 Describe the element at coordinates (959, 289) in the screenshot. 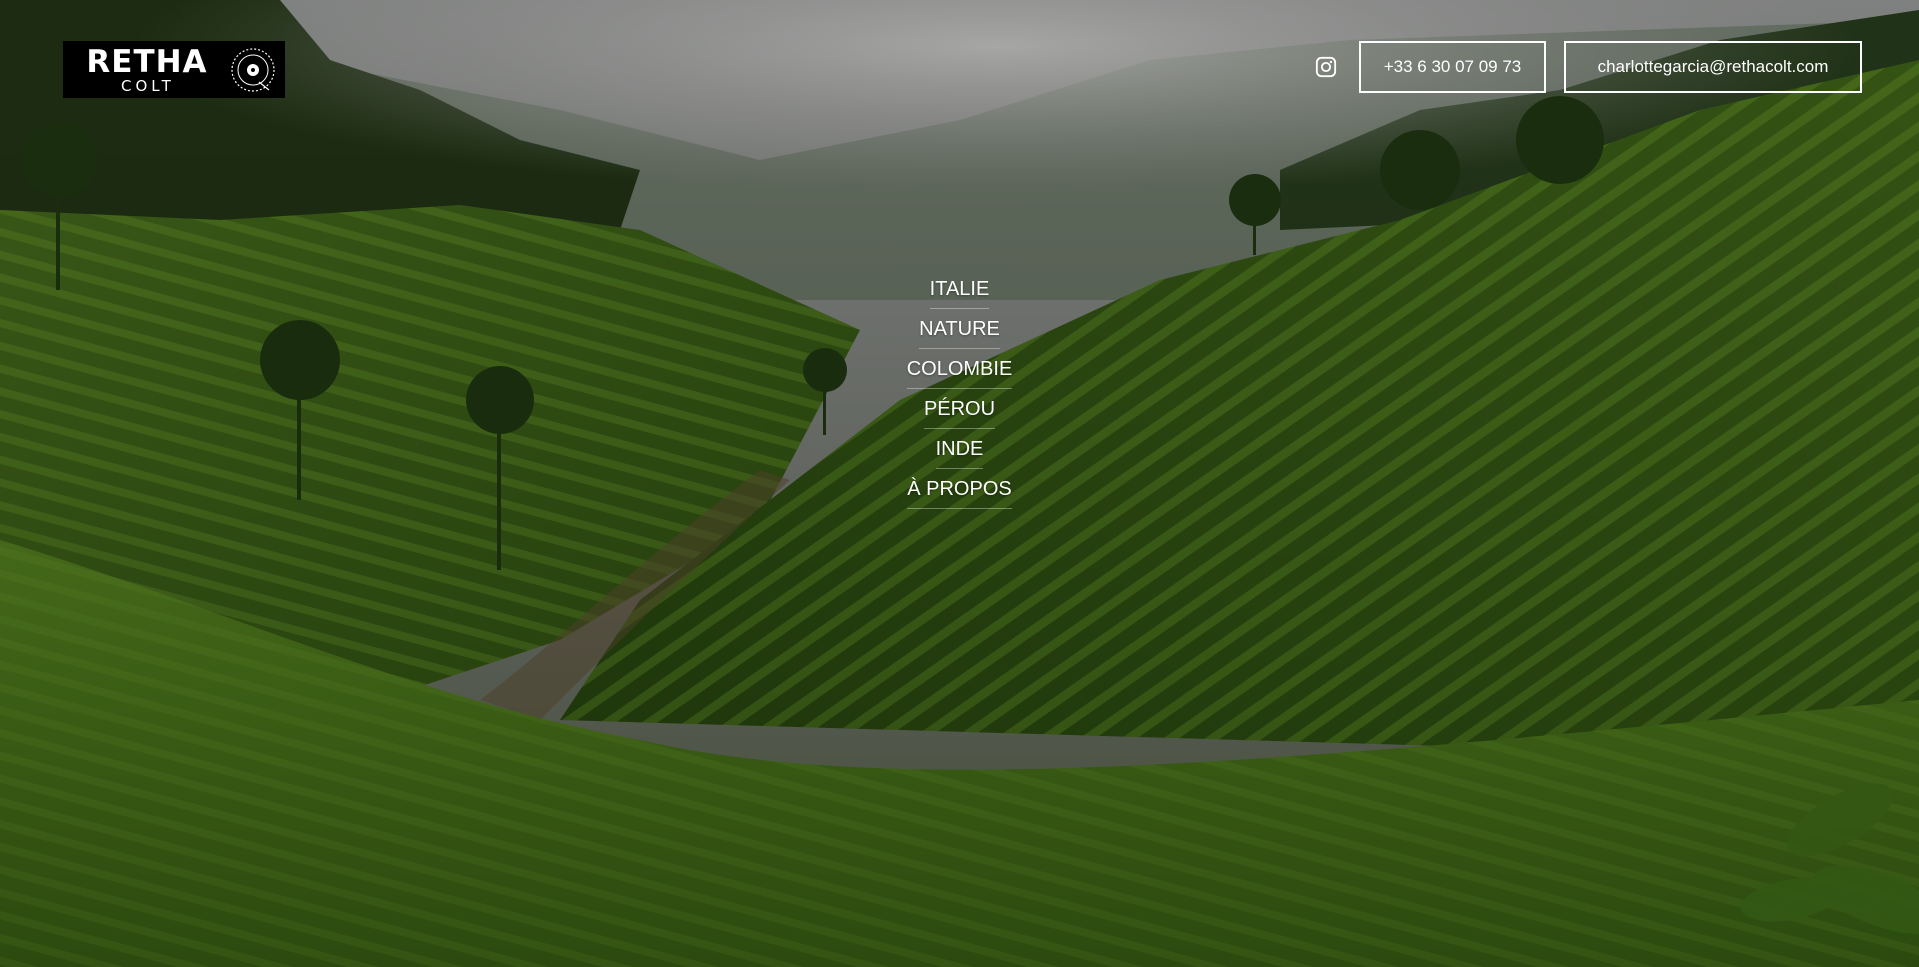

I see `nav-item-italie: ITALIE` at that location.